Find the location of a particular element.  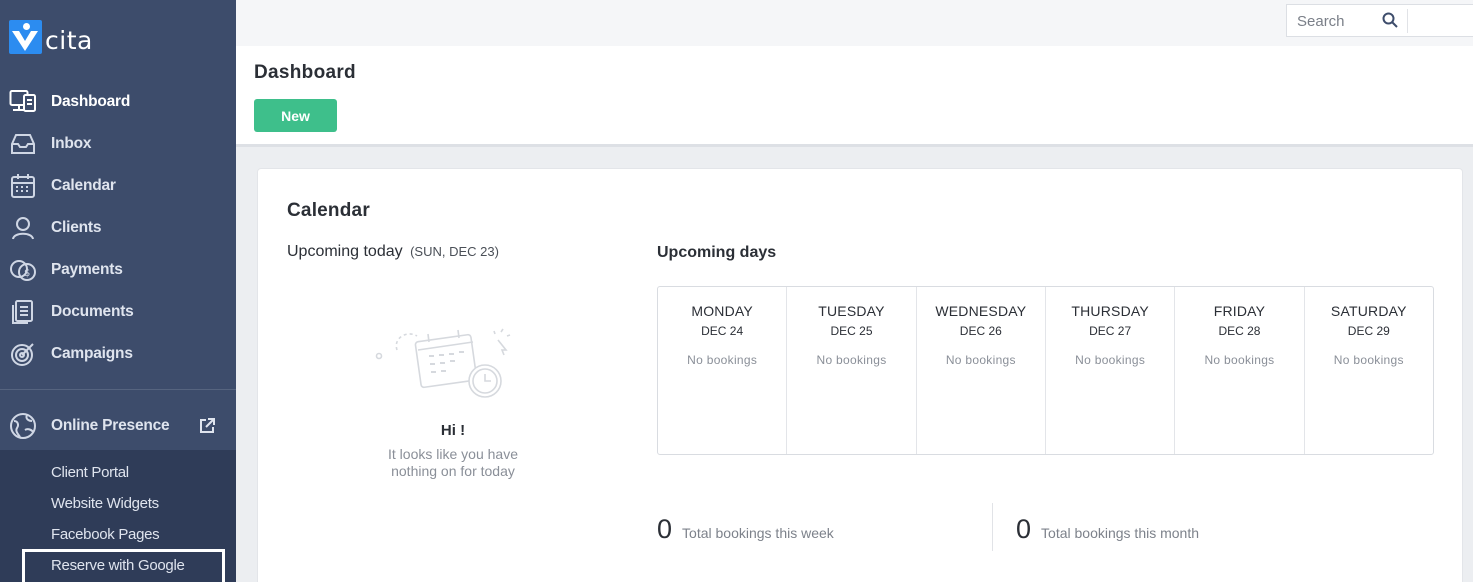

calendar-icon is located at coordinates (22, 186).